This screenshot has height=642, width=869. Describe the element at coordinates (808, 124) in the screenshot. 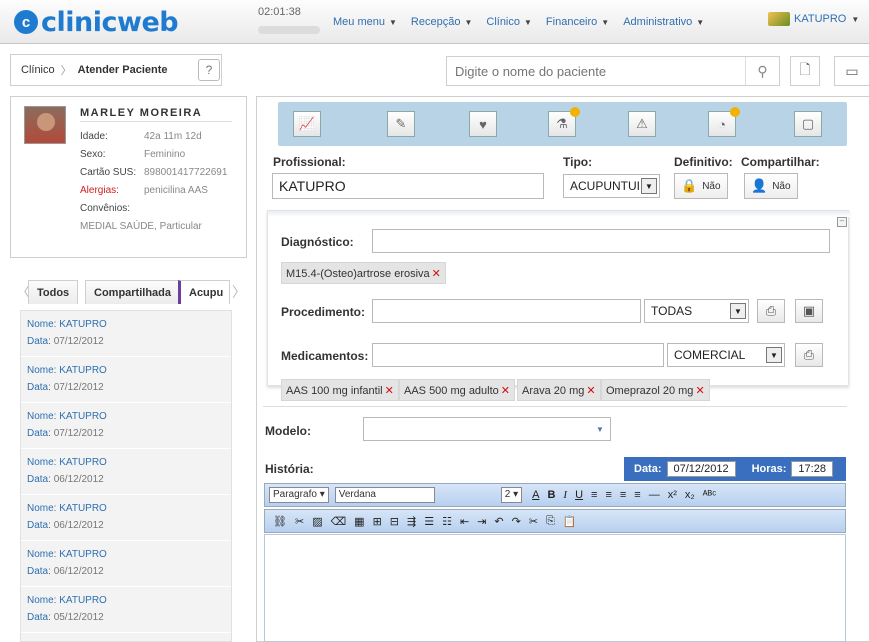

I see `extra-button: ▢` at that location.